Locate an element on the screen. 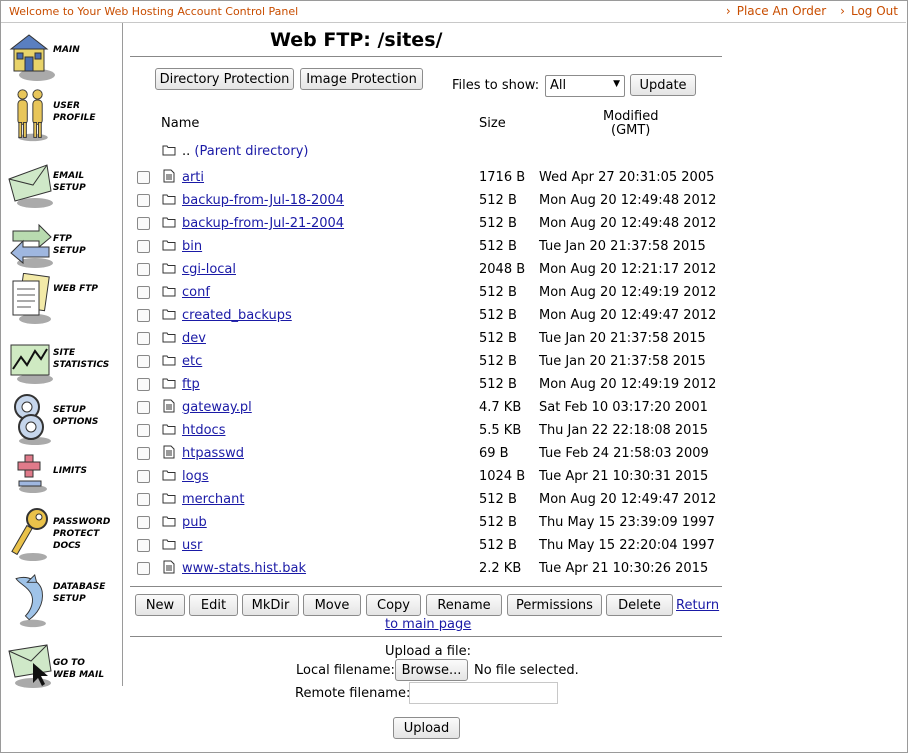 The image size is (908, 753). parent-dots: .. is located at coordinates (186, 151).